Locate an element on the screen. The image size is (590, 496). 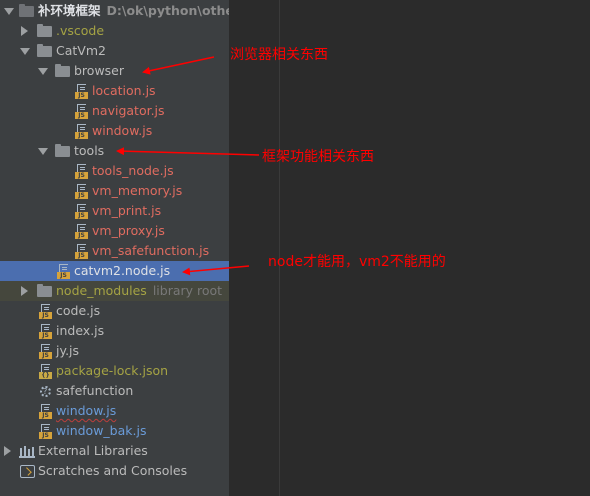
annotation-node-note: node才能用，vm2不能用的 is located at coordinates (357, 262).